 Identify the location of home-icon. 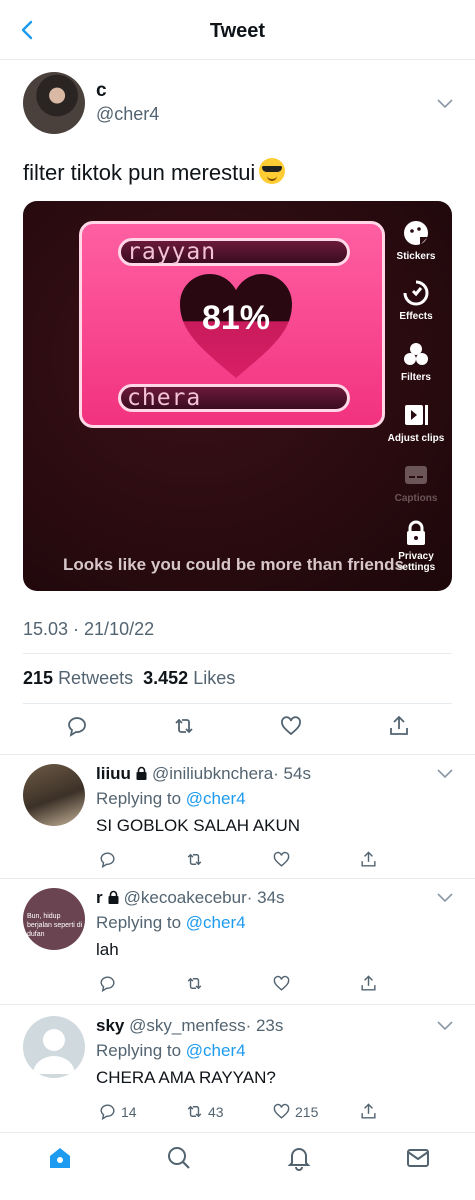
(60, 1158).